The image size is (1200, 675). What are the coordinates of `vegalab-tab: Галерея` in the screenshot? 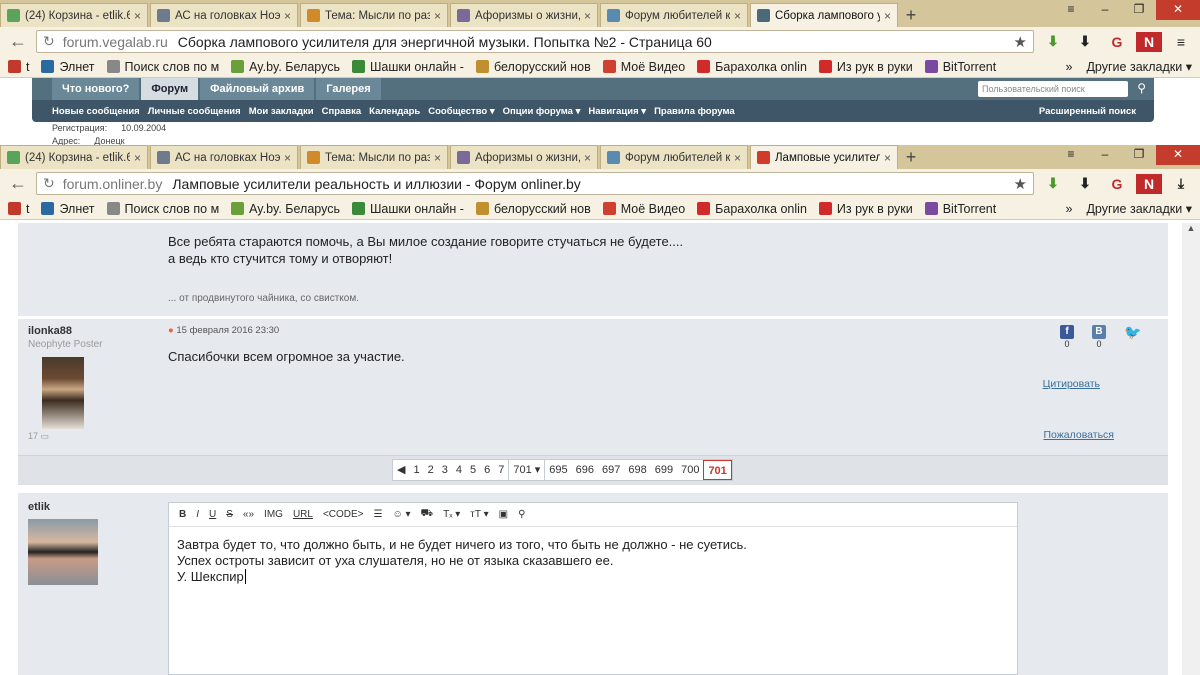 It's located at (348, 89).